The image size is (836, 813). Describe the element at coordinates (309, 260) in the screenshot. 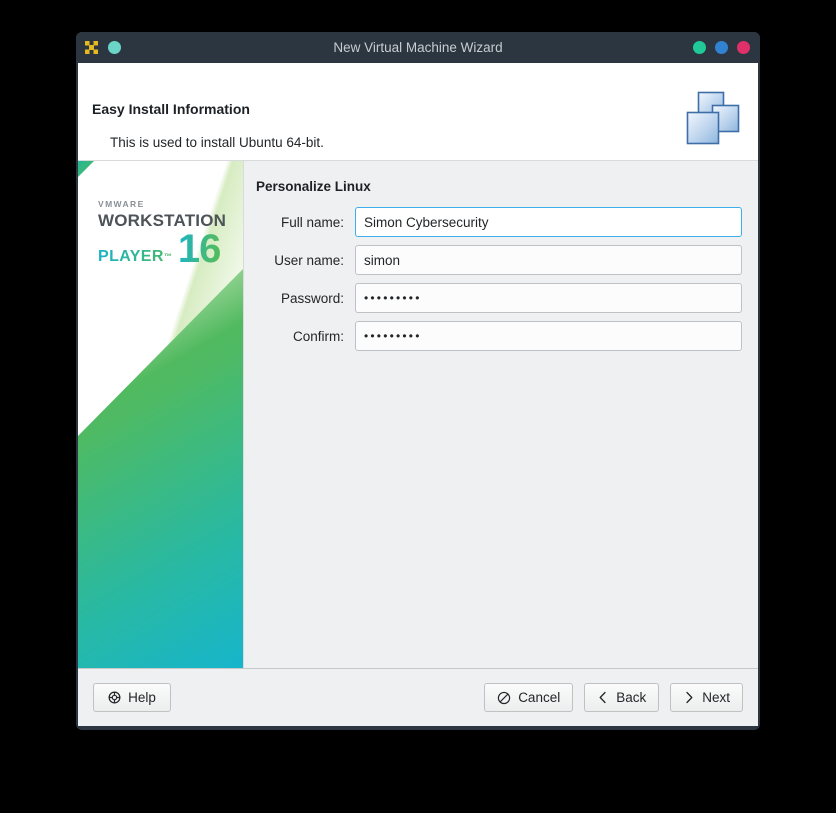

I see `user-name-label: User name:` at that location.